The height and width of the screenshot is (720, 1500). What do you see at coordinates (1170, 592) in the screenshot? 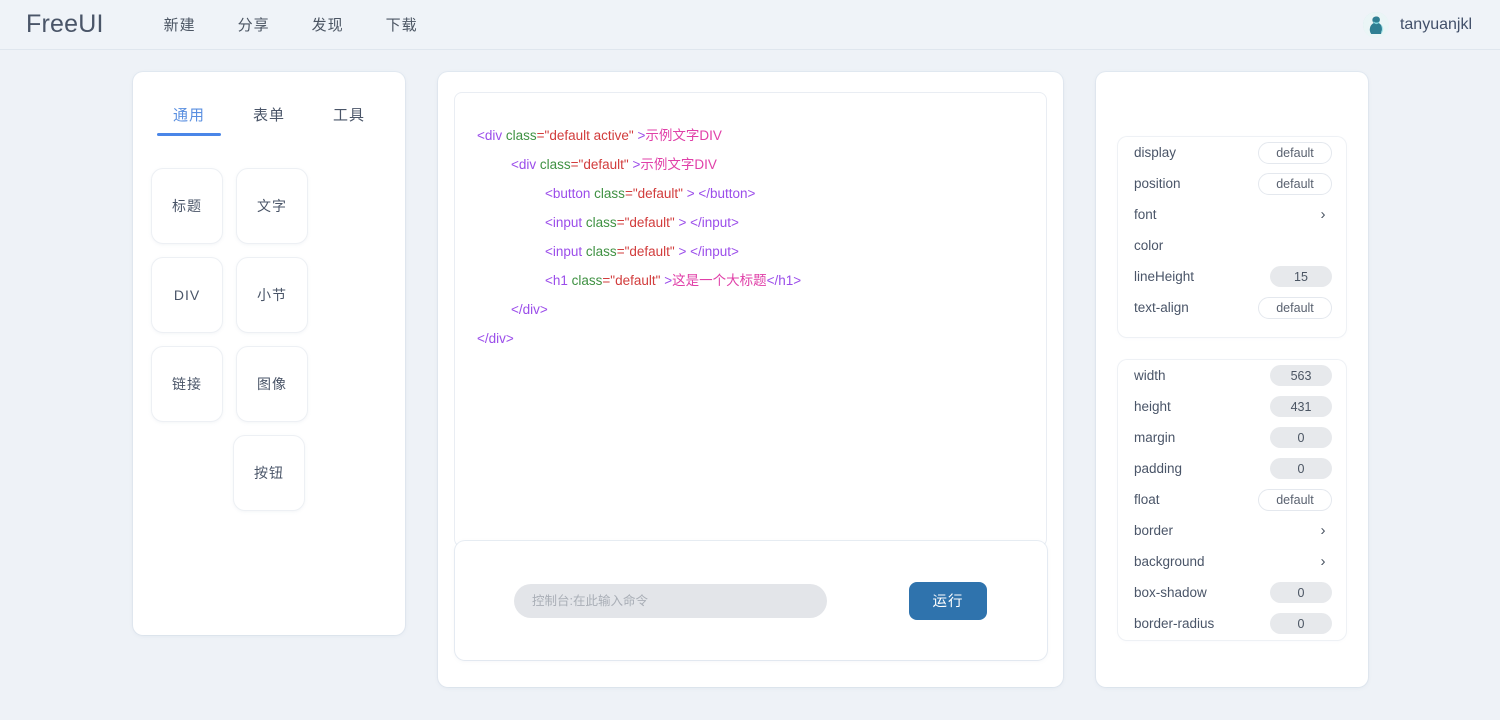
I see `property-label-box-shadow: box-shadow` at bounding box center [1170, 592].